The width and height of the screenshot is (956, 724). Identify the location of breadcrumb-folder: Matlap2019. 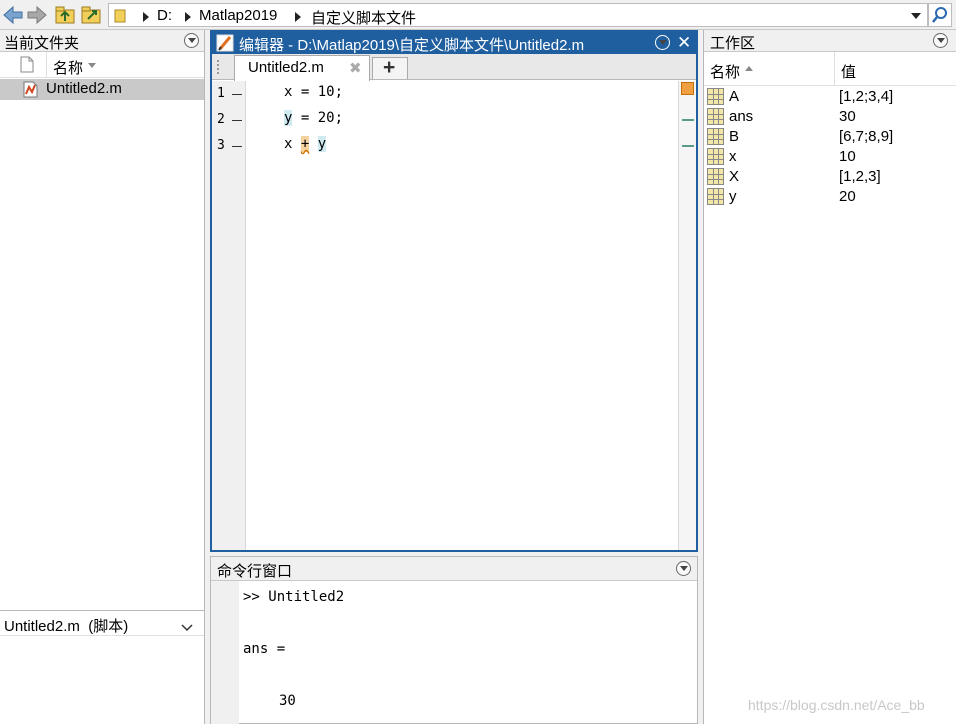
(238, 15).